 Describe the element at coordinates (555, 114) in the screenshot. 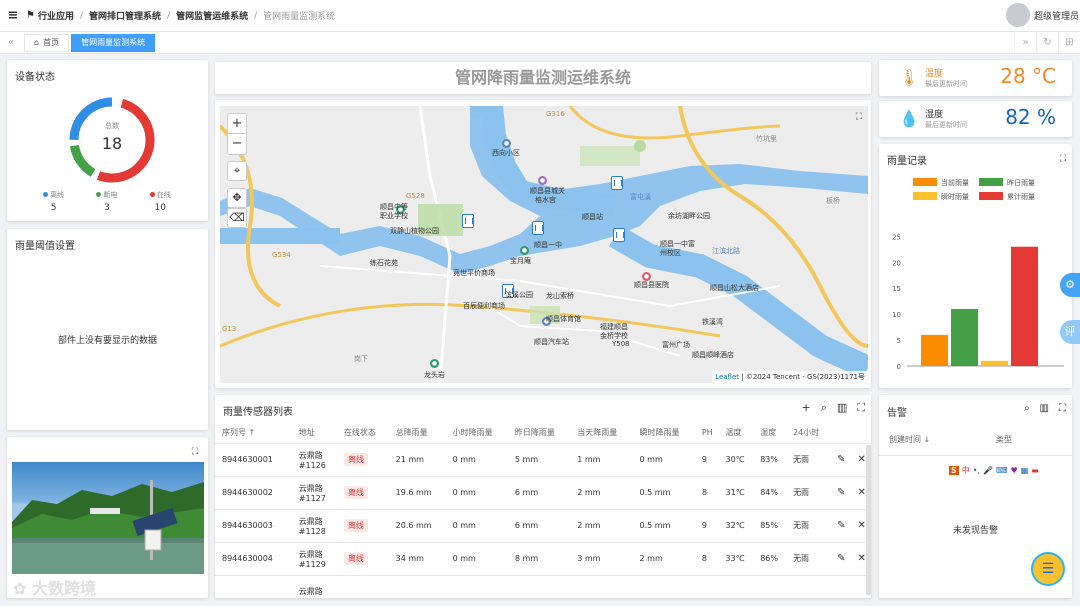

I see `map-label: G316` at that location.